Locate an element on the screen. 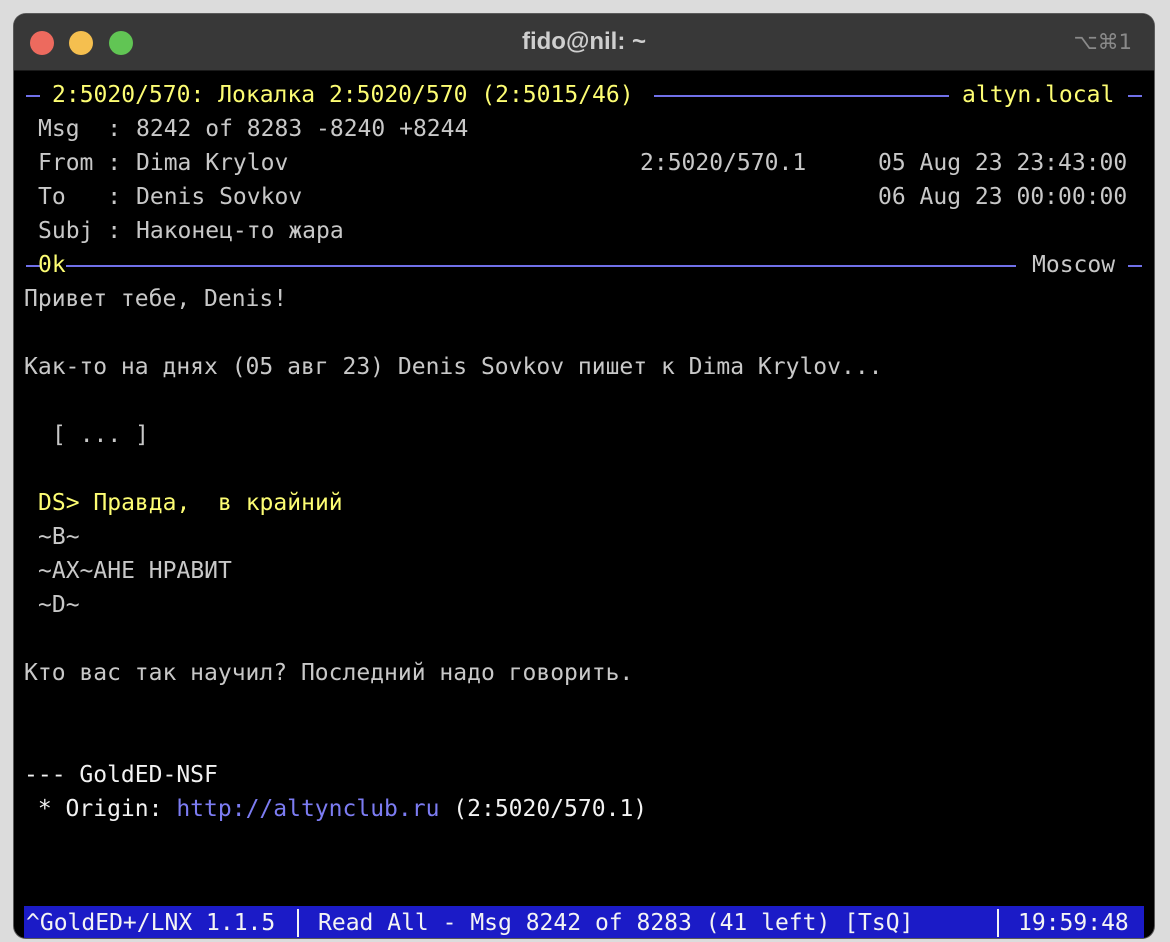 This screenshot has width=1170, height=942. to-name: Denis Sovkov is located at coordinates (219, 197).